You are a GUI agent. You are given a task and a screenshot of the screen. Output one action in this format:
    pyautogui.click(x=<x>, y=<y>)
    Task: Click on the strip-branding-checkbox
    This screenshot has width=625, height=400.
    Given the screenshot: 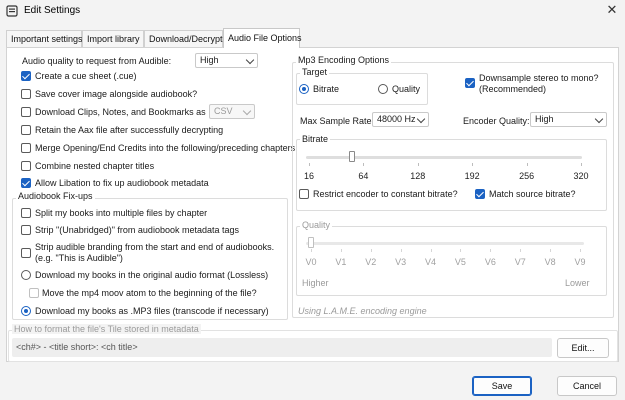 What is the action you would take?
    pyautogui.click(x=26, y=253)
    